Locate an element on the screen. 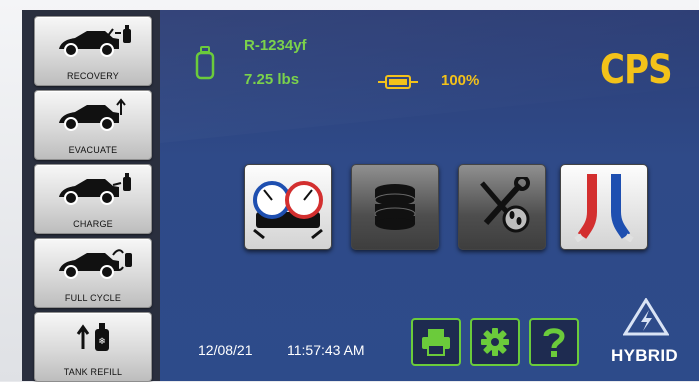 This screenshot has height=382, width=699. time-readout: 11:57:43 AM is located at coordinates (326, 350).